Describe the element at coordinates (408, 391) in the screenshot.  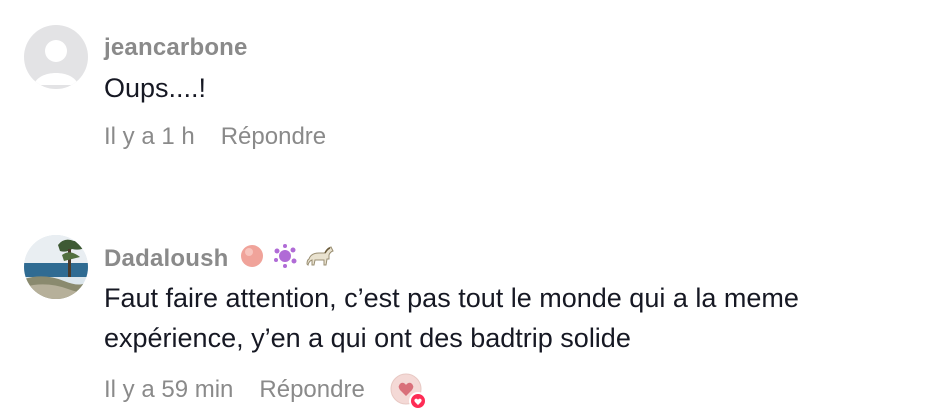
I see `creator-liked-heart-icon` at that location.